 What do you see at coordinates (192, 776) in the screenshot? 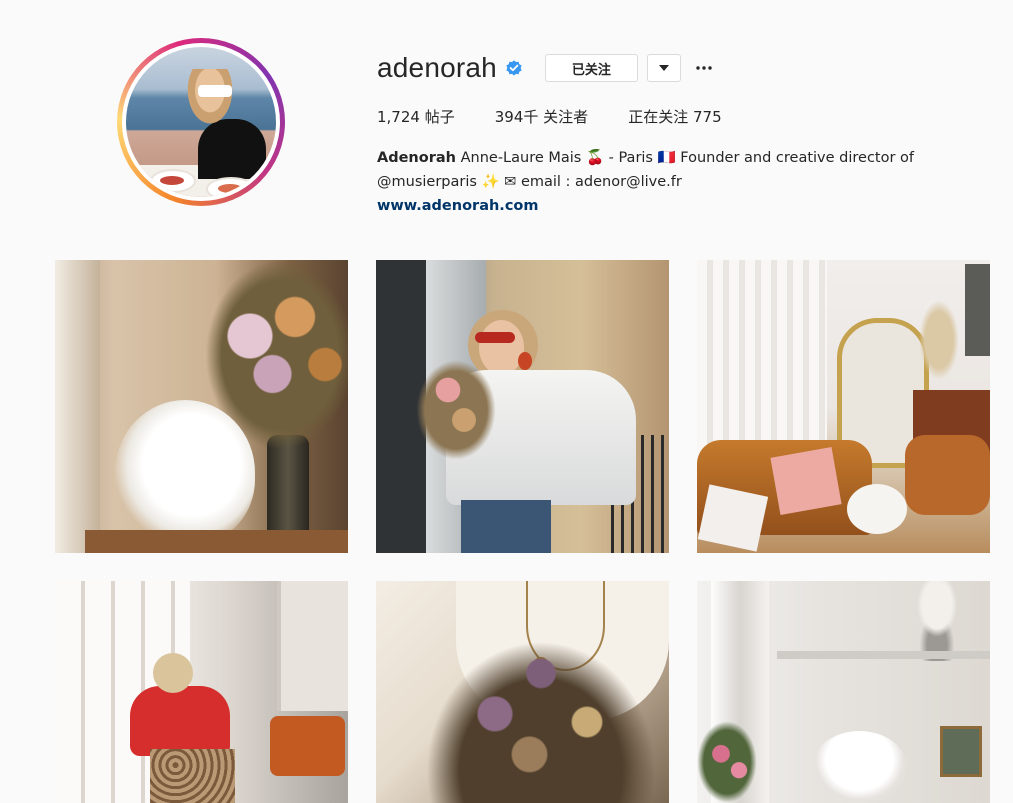
I see `leopard-pants` at bounding box center [192, 776].